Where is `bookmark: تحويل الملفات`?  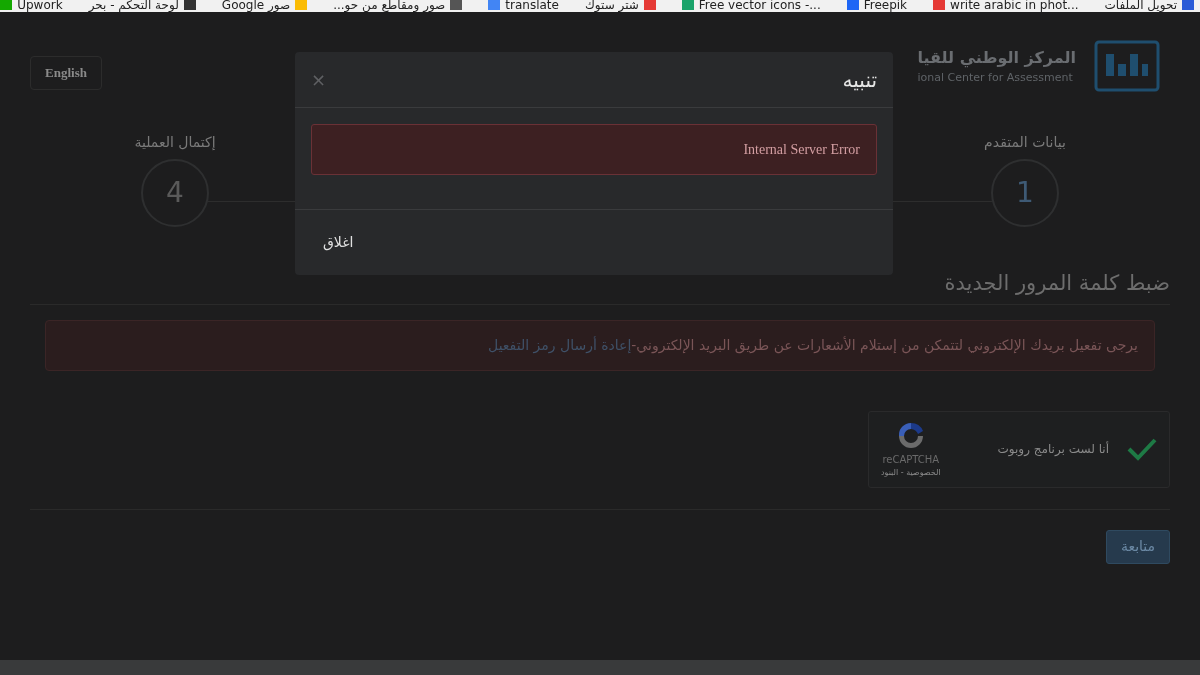
bookmark: تحويل الملفات is located at coordinates (1149, 5).